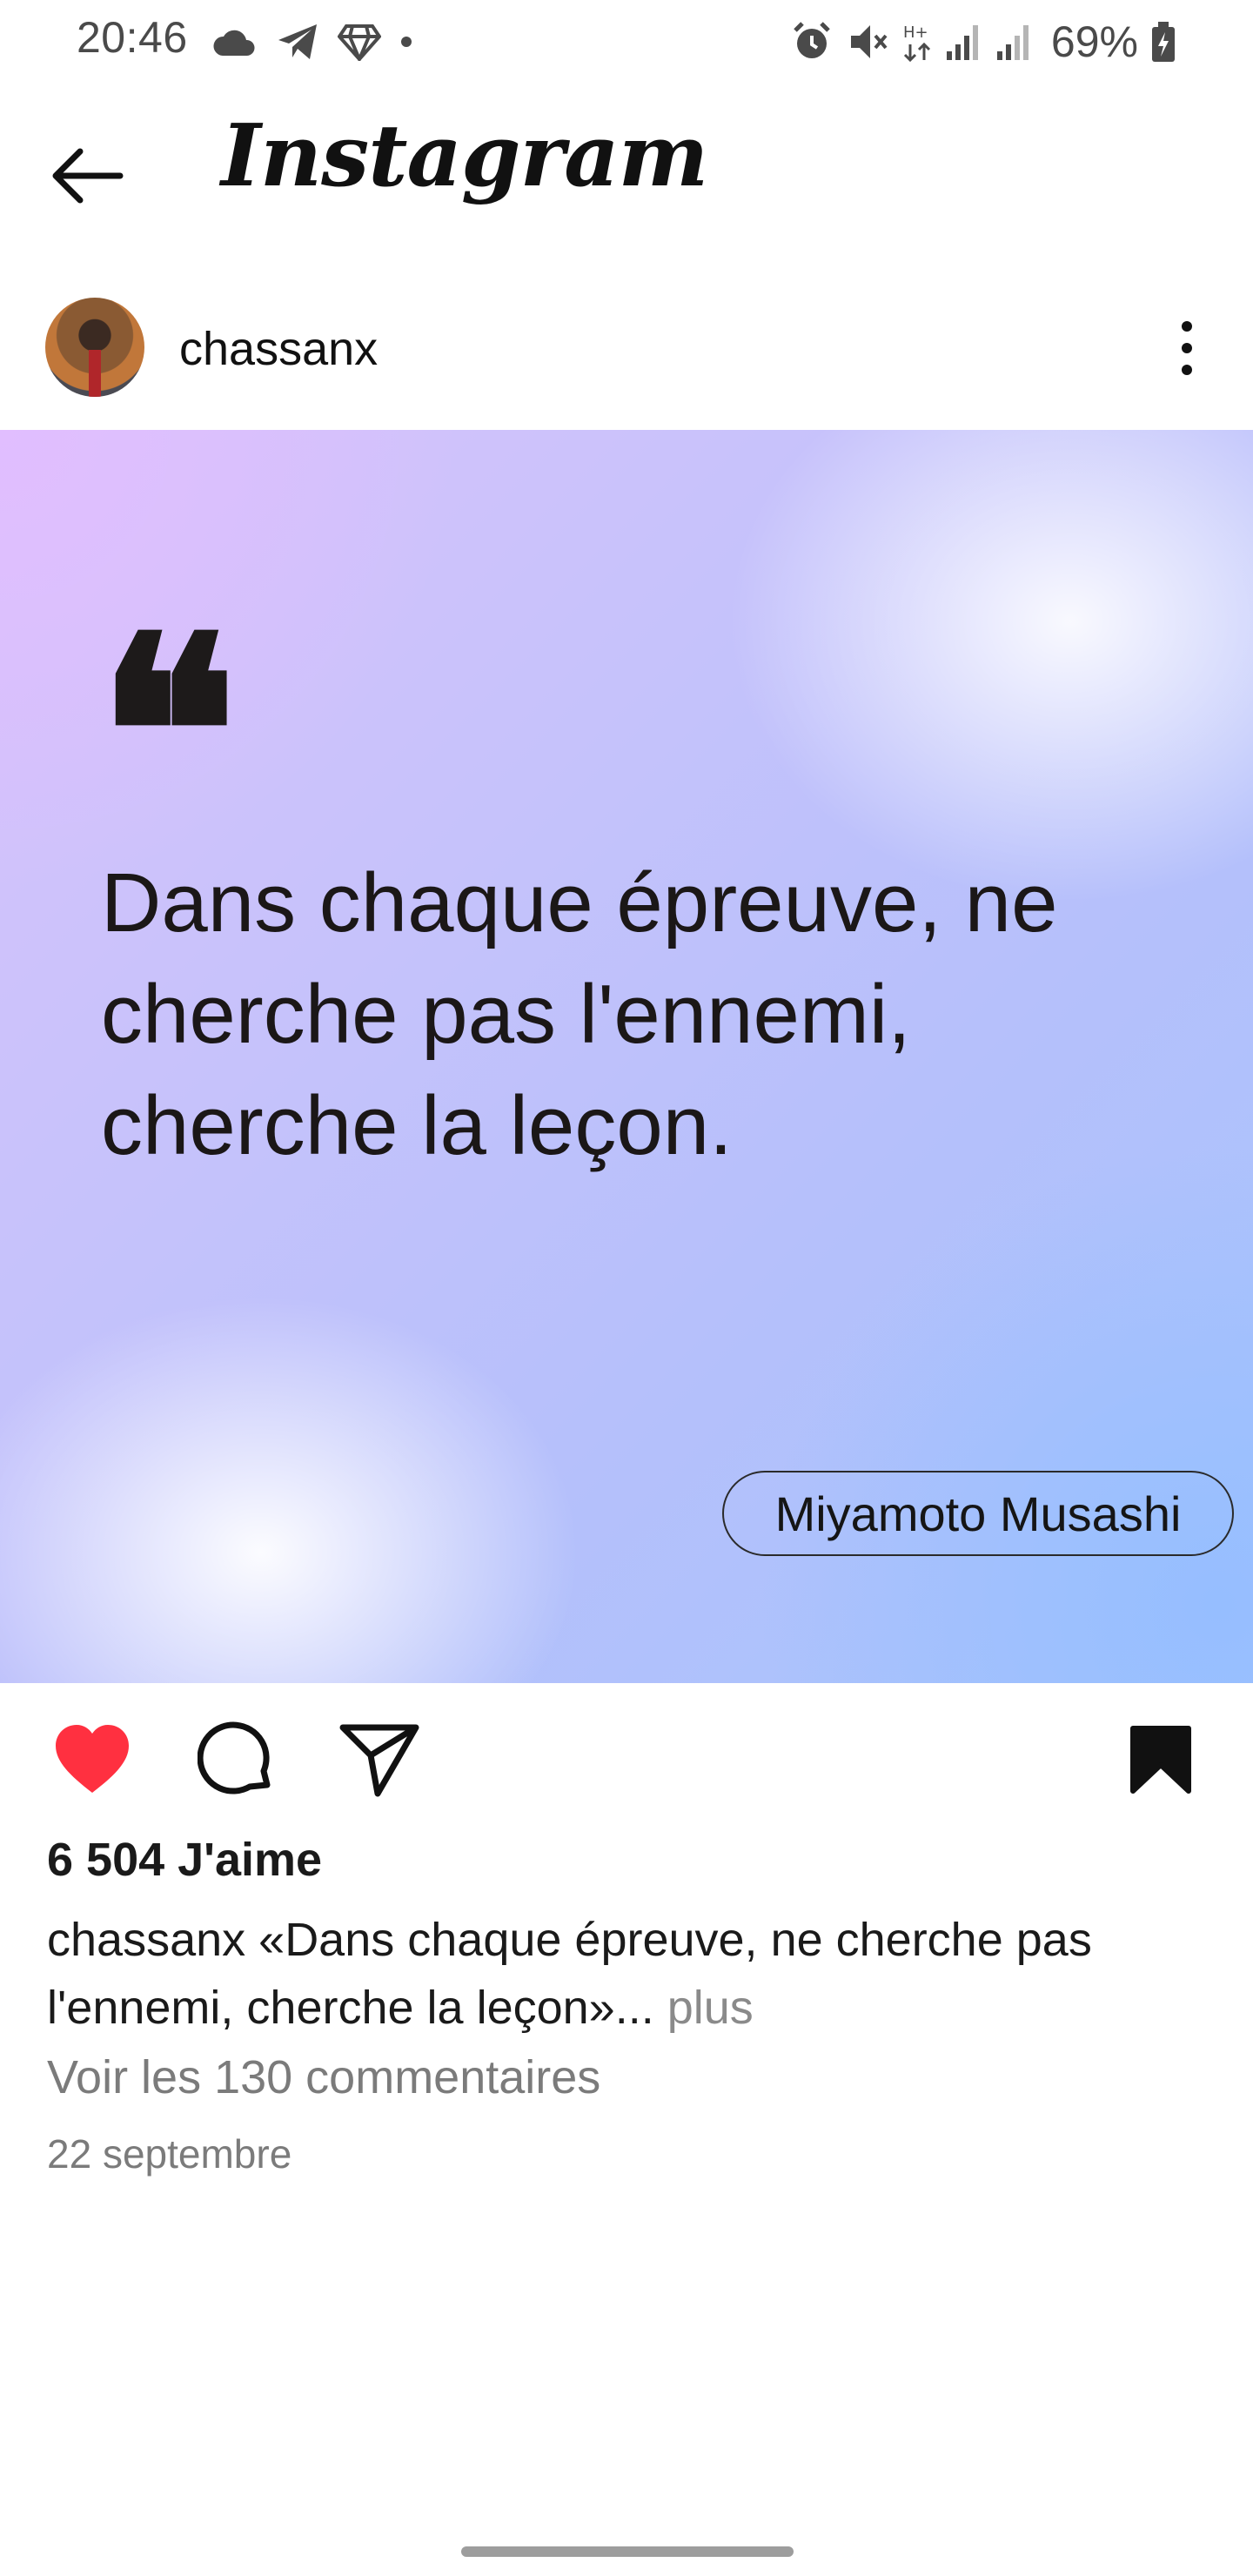 This screenshot has height=2576, width=1253. I want to click on status-left-icons, so click(312, 41).